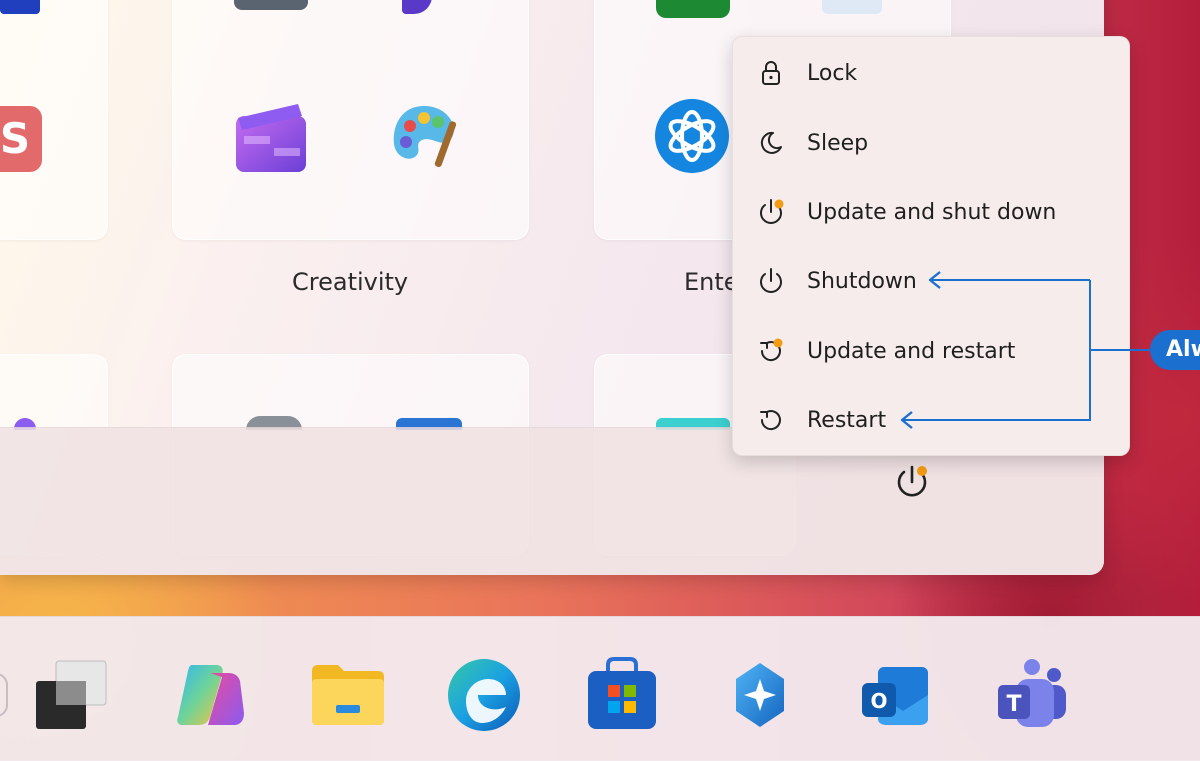 The image size is (1200, 761). I want to click on edge-icon, so click(484, 695).